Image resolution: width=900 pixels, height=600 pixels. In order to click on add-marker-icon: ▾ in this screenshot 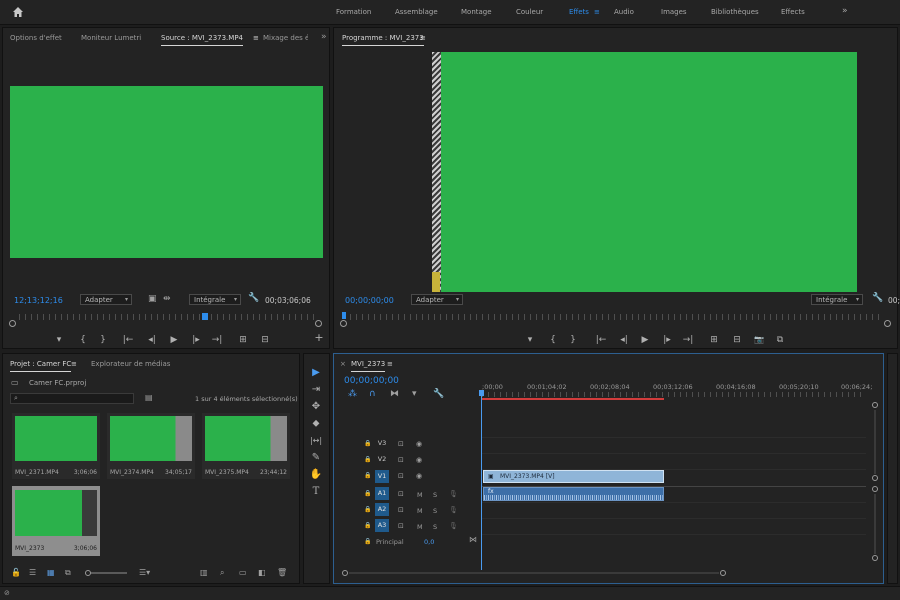, I will do `click(414, 394)`.